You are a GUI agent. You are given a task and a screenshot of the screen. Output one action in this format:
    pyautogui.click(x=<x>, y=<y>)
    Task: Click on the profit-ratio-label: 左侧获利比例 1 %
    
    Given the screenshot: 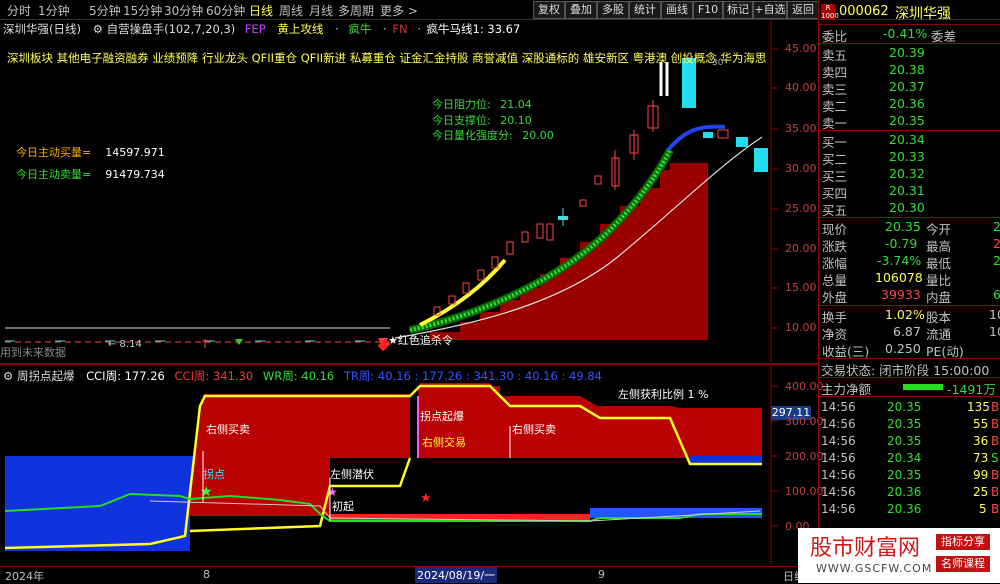 What is the action you would take?
    pyautogui.click(x=663, y=394)
    